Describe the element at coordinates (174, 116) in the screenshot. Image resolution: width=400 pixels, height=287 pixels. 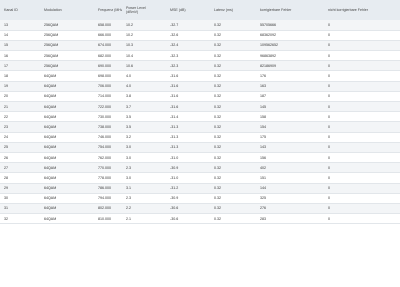
I see `cell-mse: -31.4` at that location.